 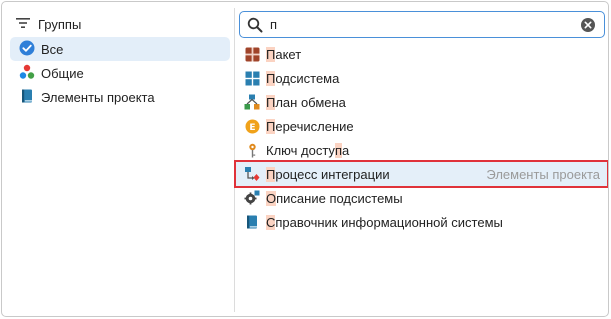 What do you see at coordinates (120, 49) in the screenshot?
I see `group-item-all: Все` at bounding box center [120, 49].